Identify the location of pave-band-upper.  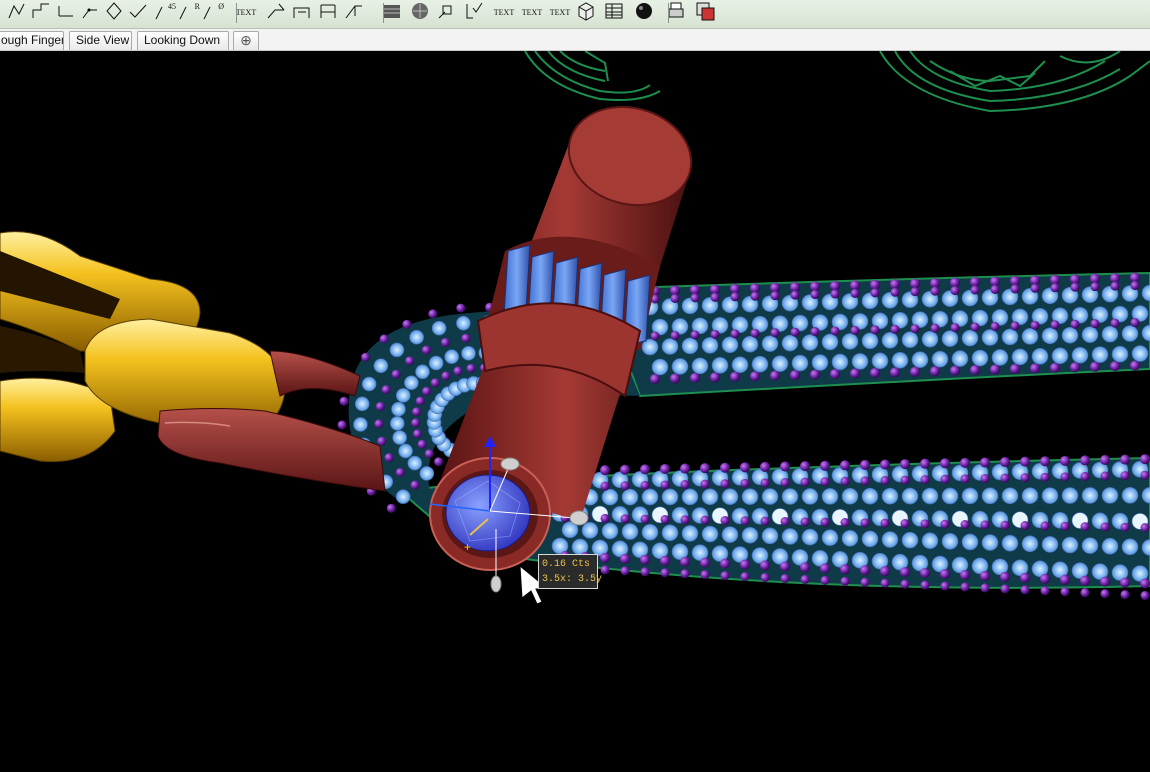
(874, 334).